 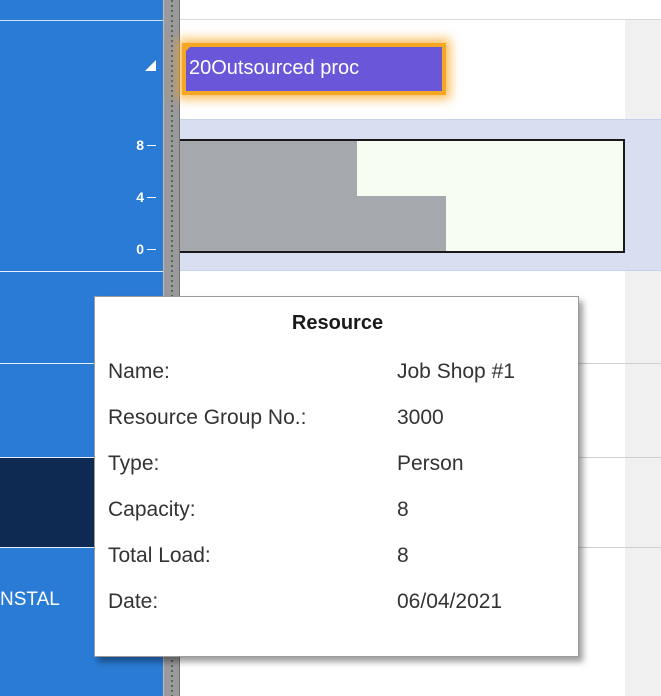 I want to click on task-bar-label: 20Outsourced proc, so click(x=274, y=68).